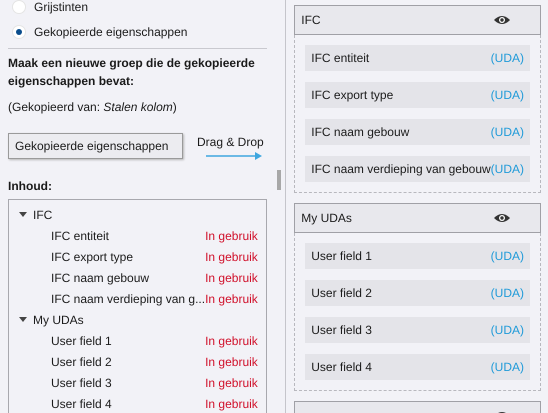  Describe the element at coordinates (341, 293) in the screenshot. I see `property-name: User field 2` at that location.